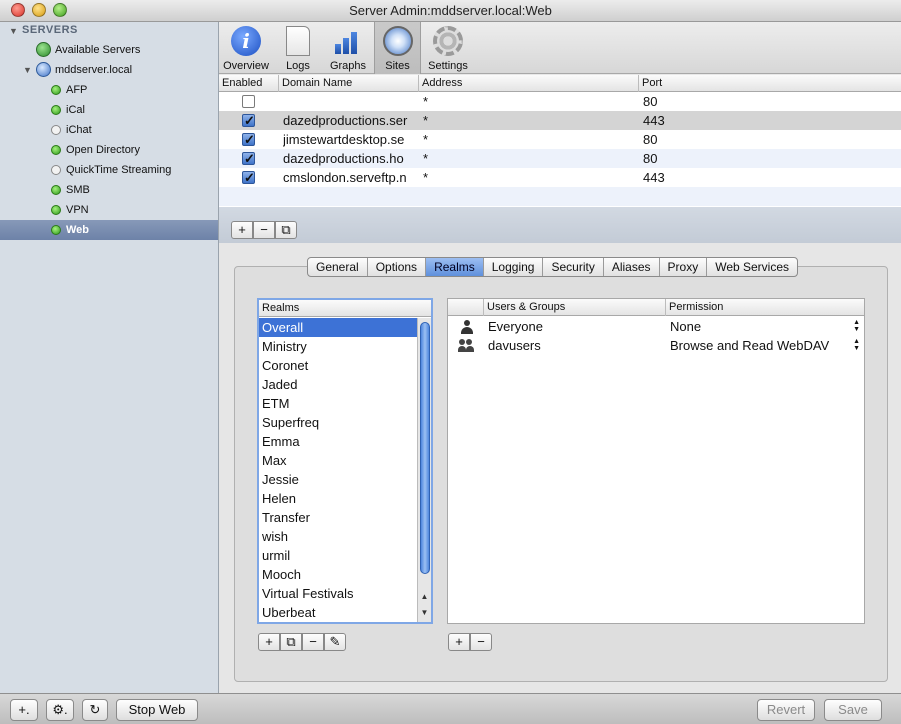 The height and width of the screenshot is (724, 901). I want to click on available-servers-icon, so click(43, 49).